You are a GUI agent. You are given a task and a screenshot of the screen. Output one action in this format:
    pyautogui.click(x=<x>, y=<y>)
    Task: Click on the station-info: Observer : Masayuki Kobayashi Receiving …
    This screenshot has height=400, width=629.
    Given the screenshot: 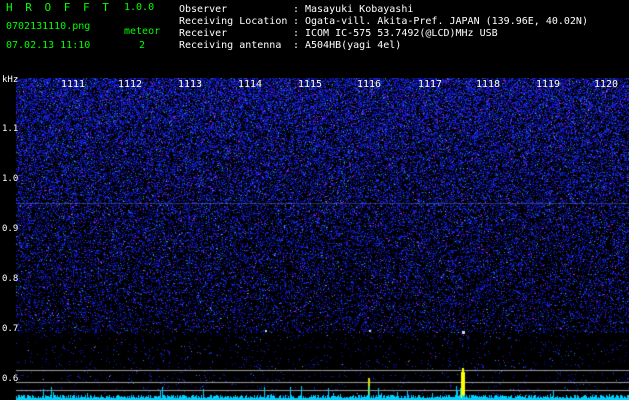 What is the action you would take?
    pyautogui.click(x=383, y=28)
    